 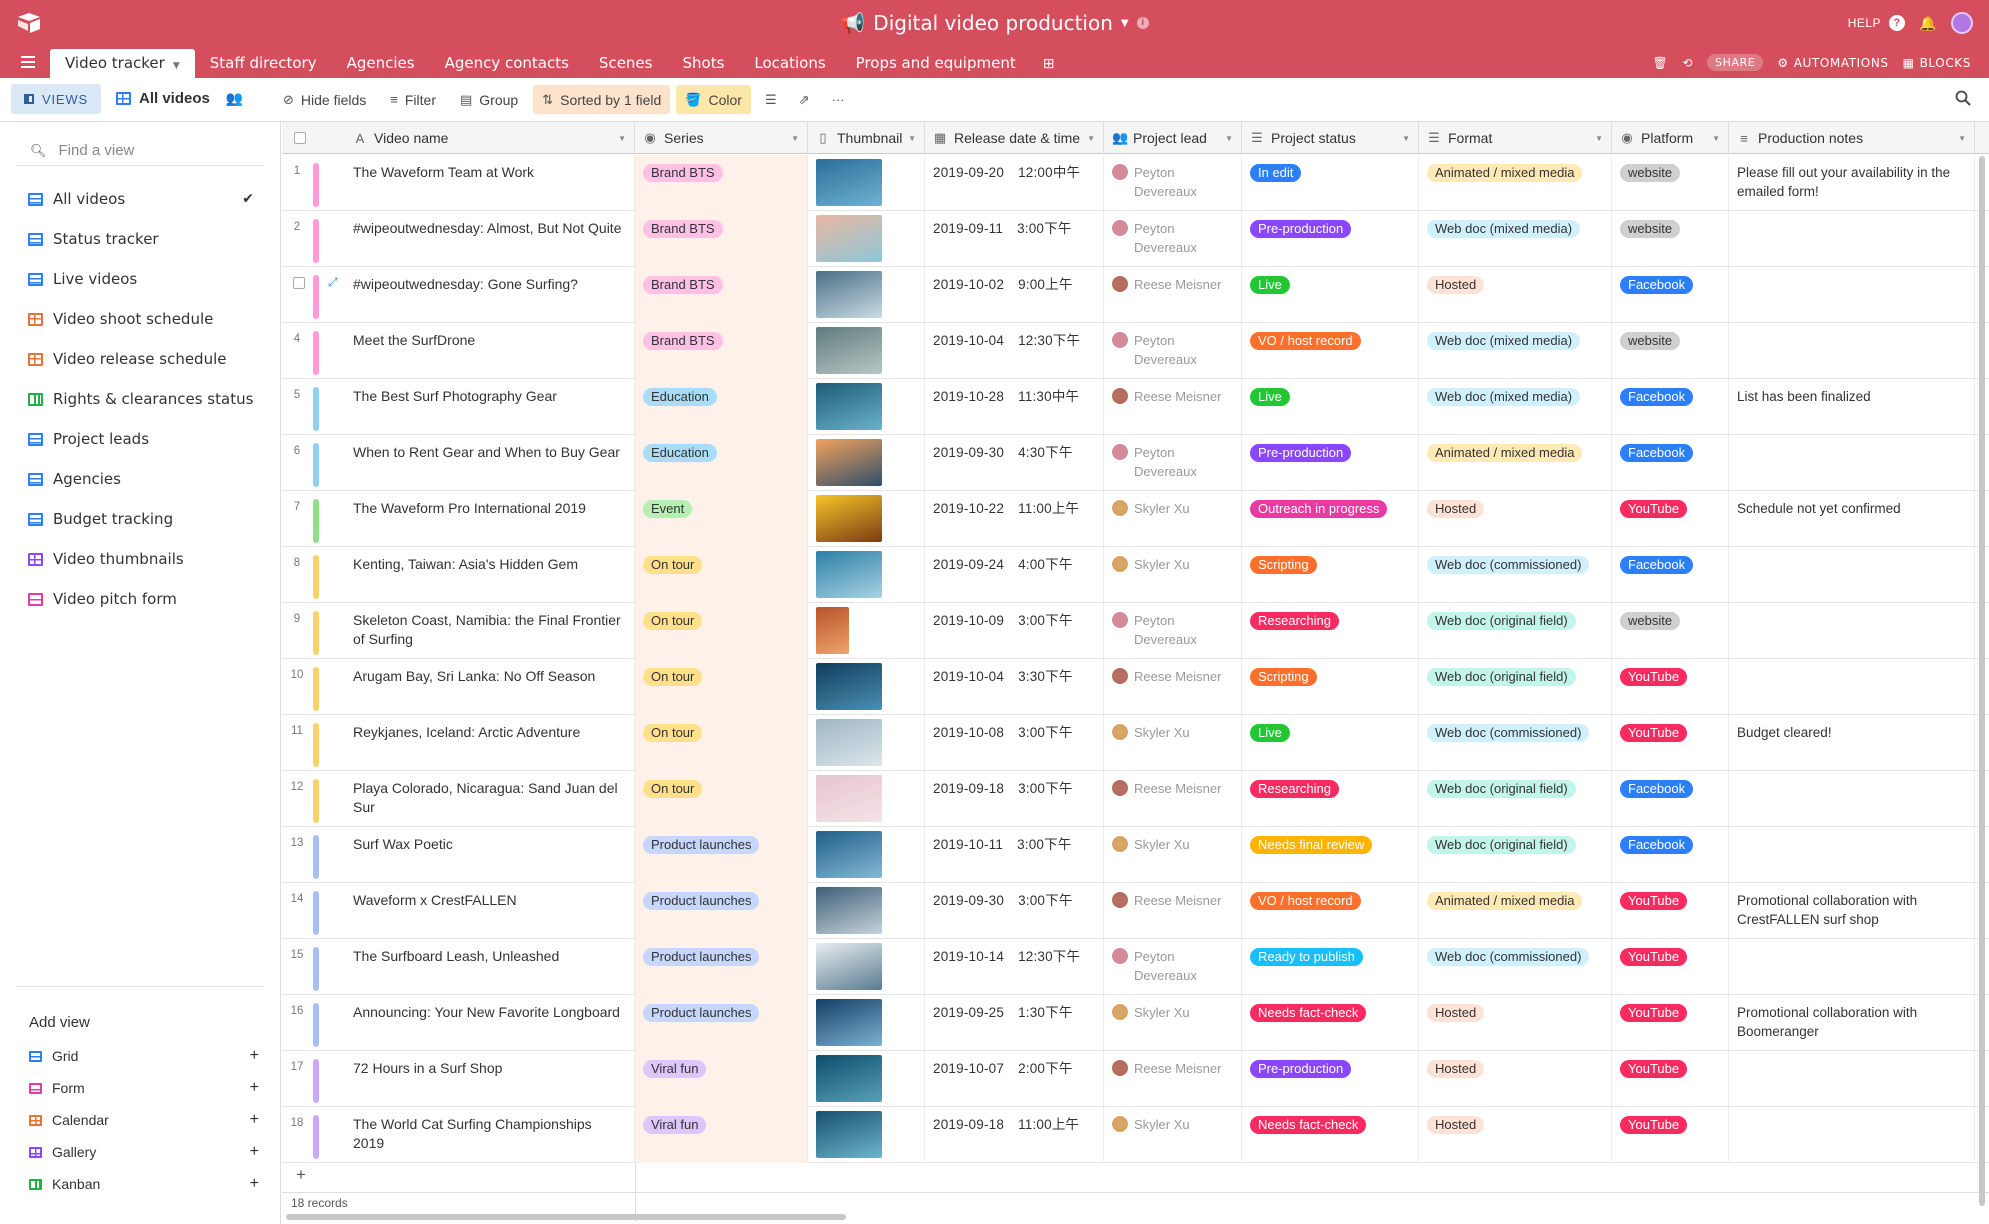 I want to click on sidebar-view-video-thumbnails: Video thumbnails, so click(x=141, y=559).